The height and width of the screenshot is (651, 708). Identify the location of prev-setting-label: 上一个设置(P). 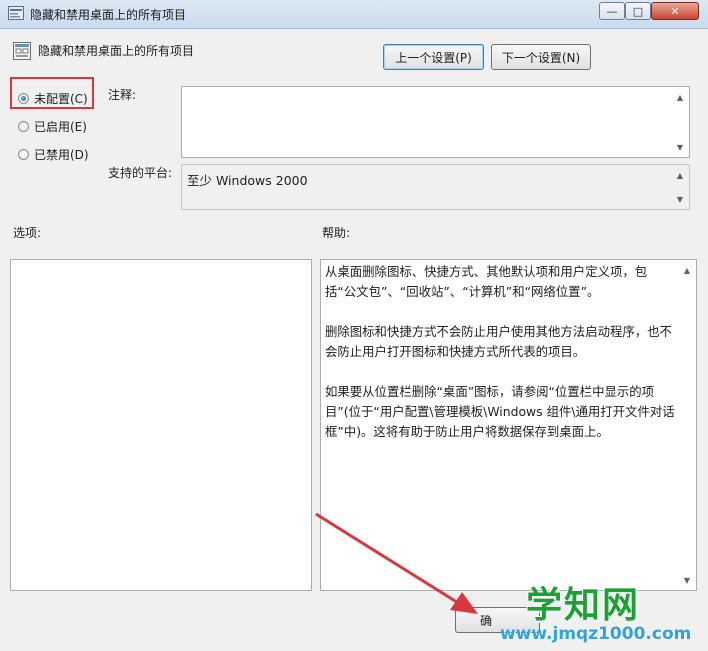
(433, 57).